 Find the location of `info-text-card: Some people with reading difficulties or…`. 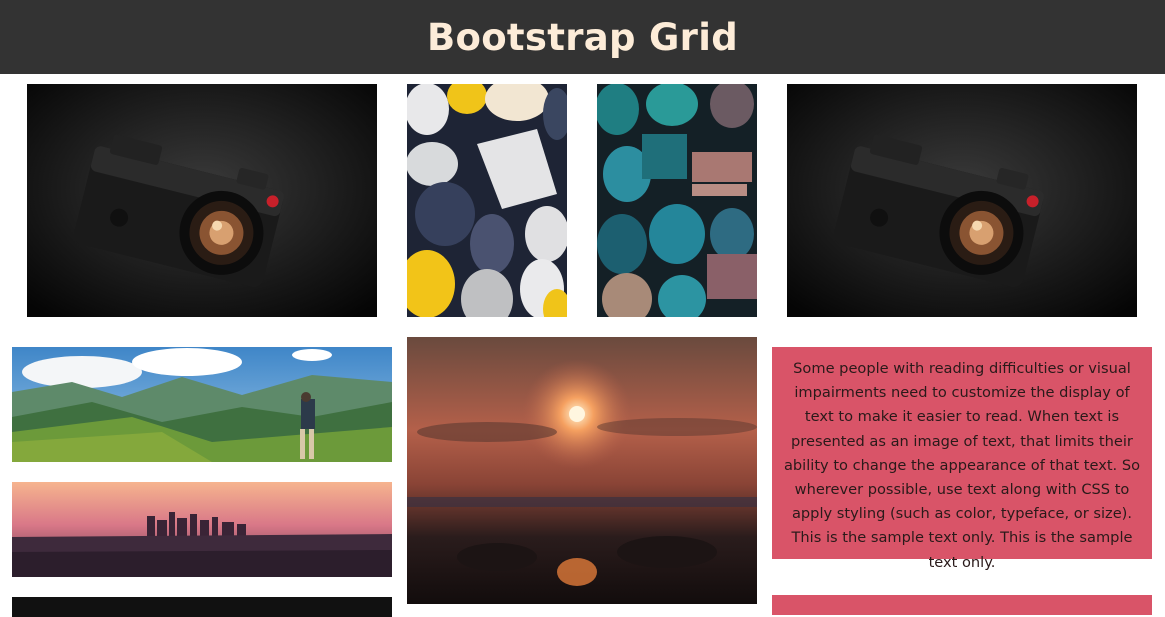

info-text-card: Some people with reading difficulties or… is located at coordinates (962, 459).